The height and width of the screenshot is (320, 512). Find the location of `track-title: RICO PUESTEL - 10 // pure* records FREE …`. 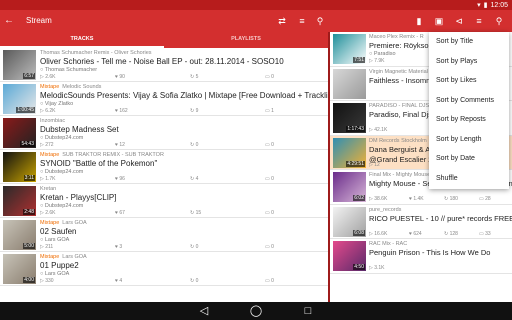

track-title: RICO PUESTEL - 10 // pure* records FREE … is located at coordinates (440, 218).